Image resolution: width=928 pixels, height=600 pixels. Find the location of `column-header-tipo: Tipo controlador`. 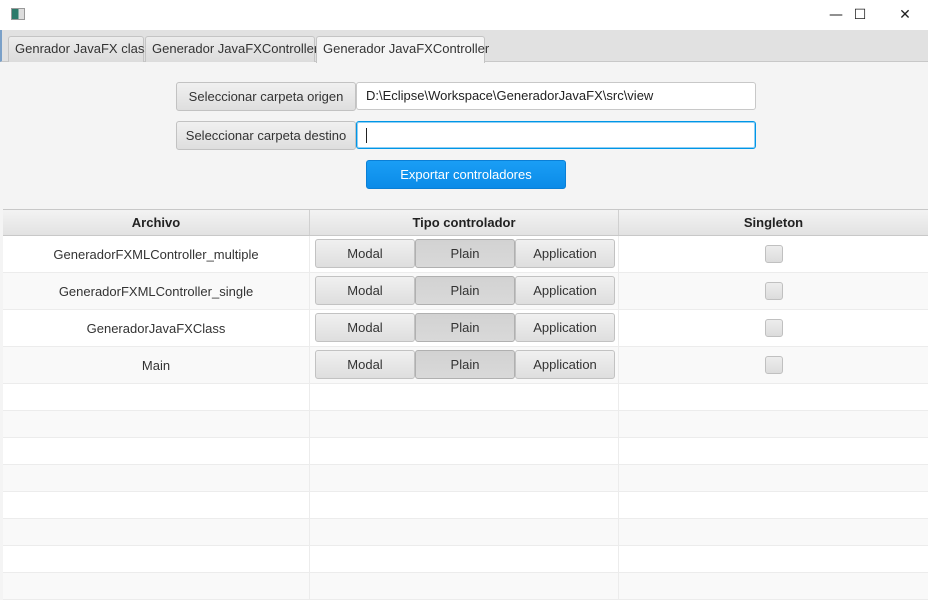

column-header-tipo: Tipo controlador is located at coordinates (464, 222).